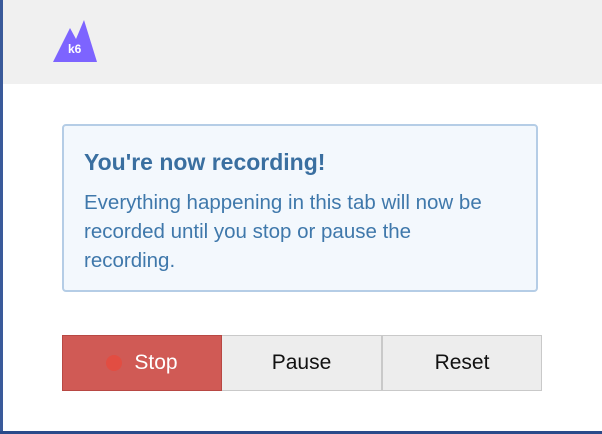 The height and width of the screenshot is (434, 602). What do you see at coordinates (114, 363) in the screenshot?
I see `record-dot-icon` at bounding box center [114, 363].